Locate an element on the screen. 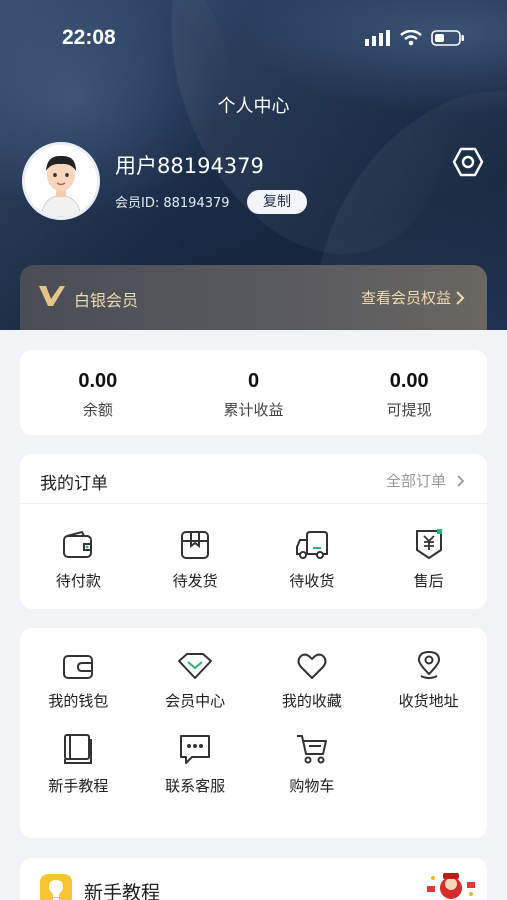  tutorial-title: 新手教程 is located at coordinates (122, 891).